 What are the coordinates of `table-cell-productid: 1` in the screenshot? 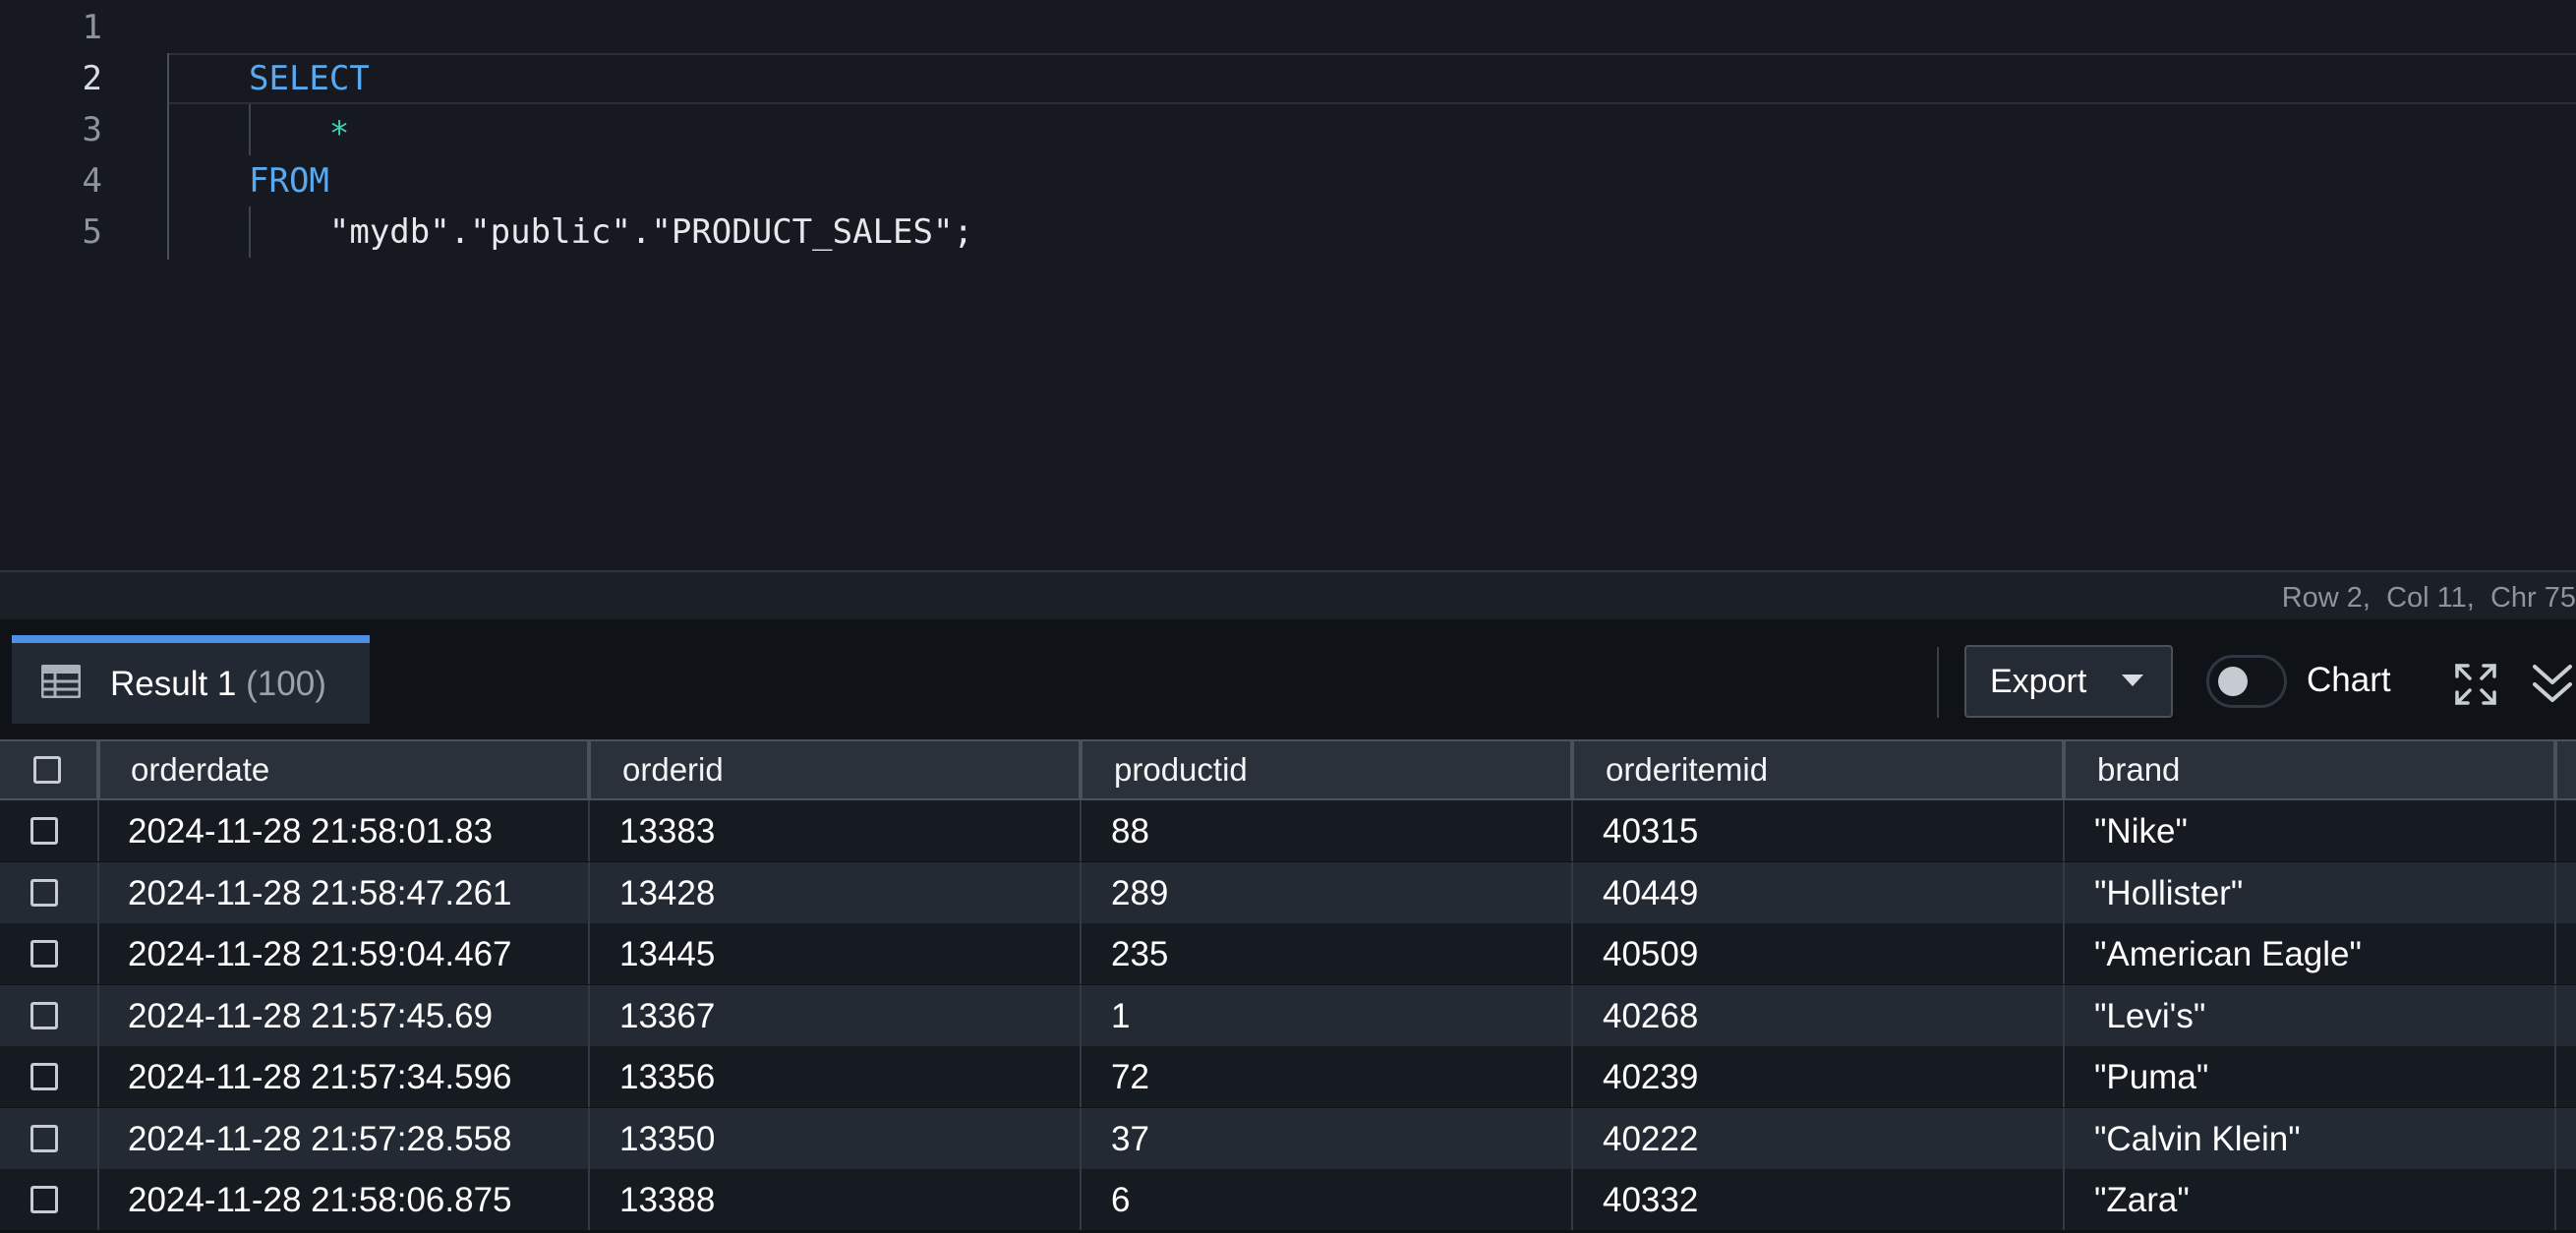 It's located at (1120, 1017).